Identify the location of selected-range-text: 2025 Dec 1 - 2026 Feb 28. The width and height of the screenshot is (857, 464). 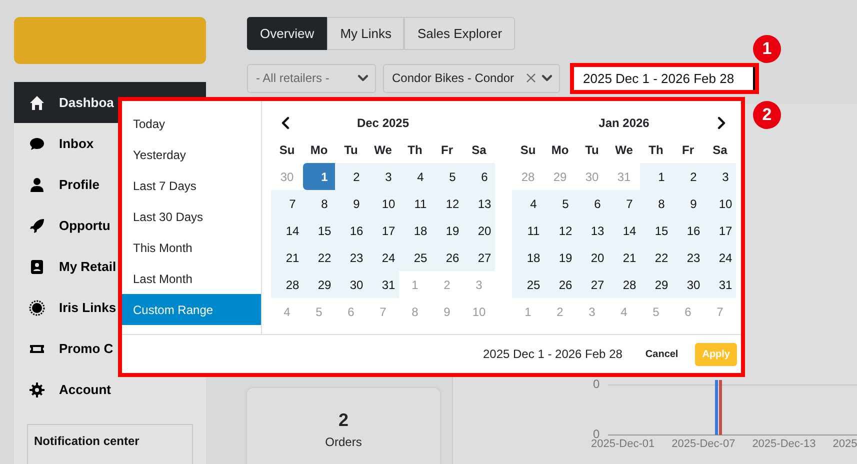
(552, 354).